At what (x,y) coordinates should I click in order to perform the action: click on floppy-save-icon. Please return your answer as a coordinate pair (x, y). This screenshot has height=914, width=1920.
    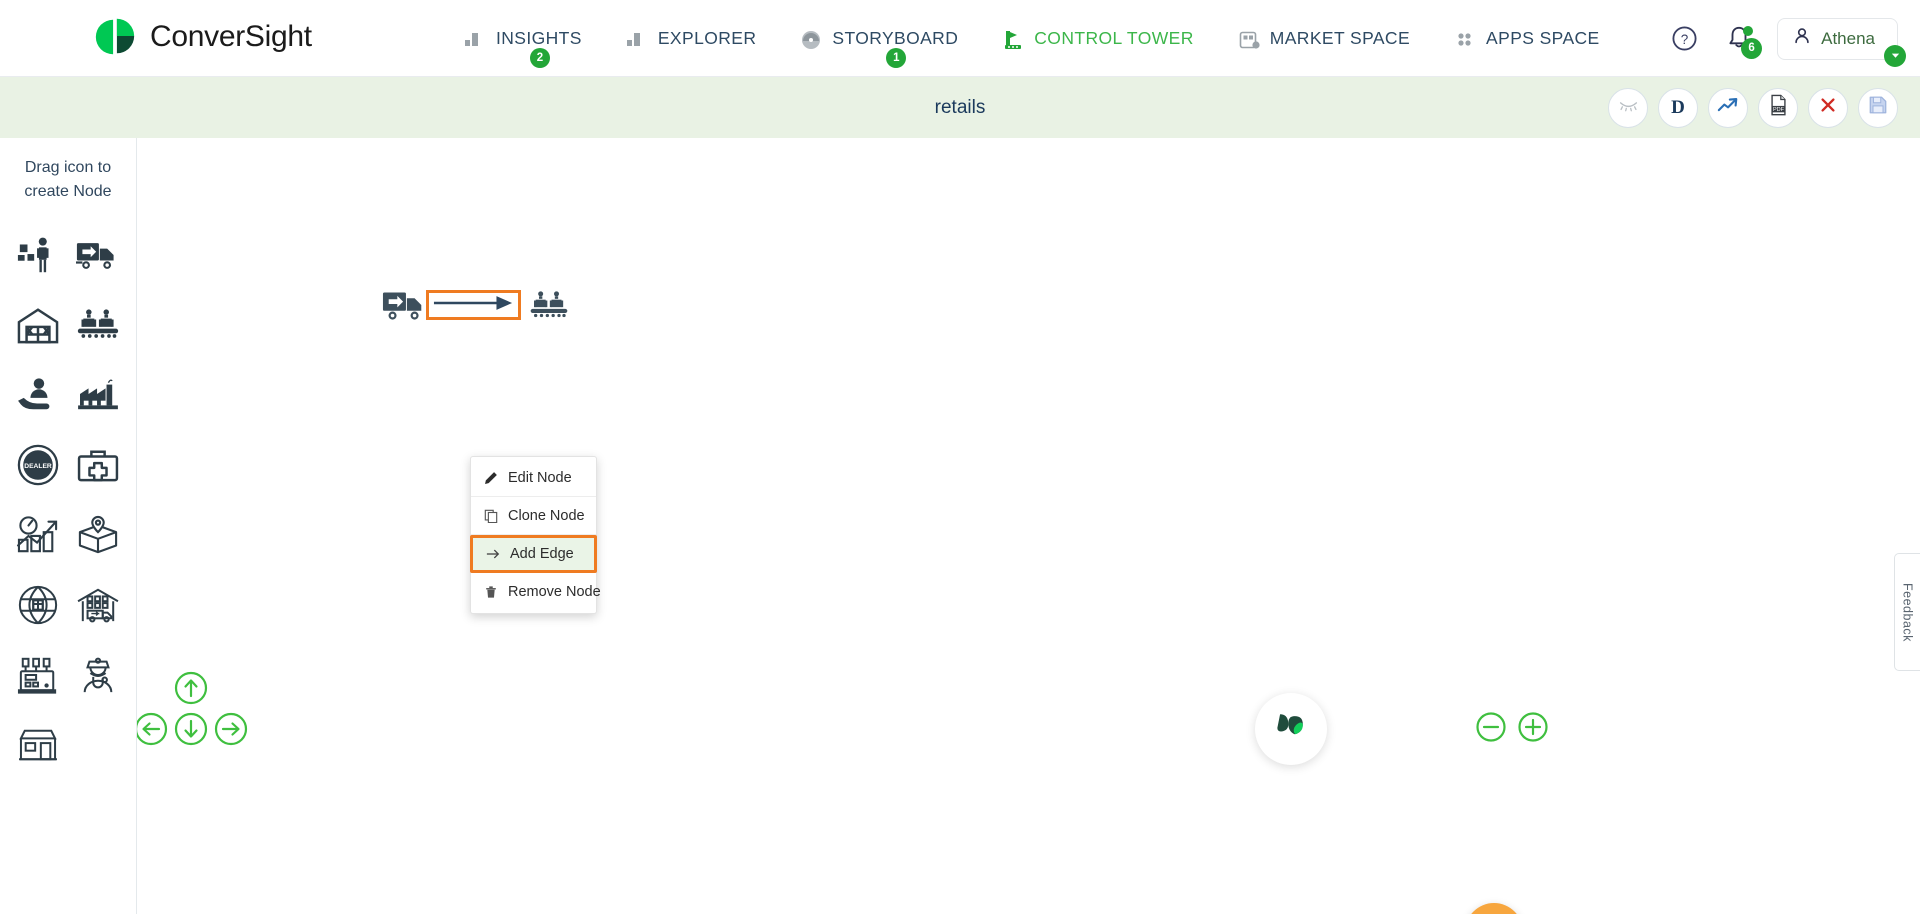
    Looking at the image, I should click on (1878, 107).